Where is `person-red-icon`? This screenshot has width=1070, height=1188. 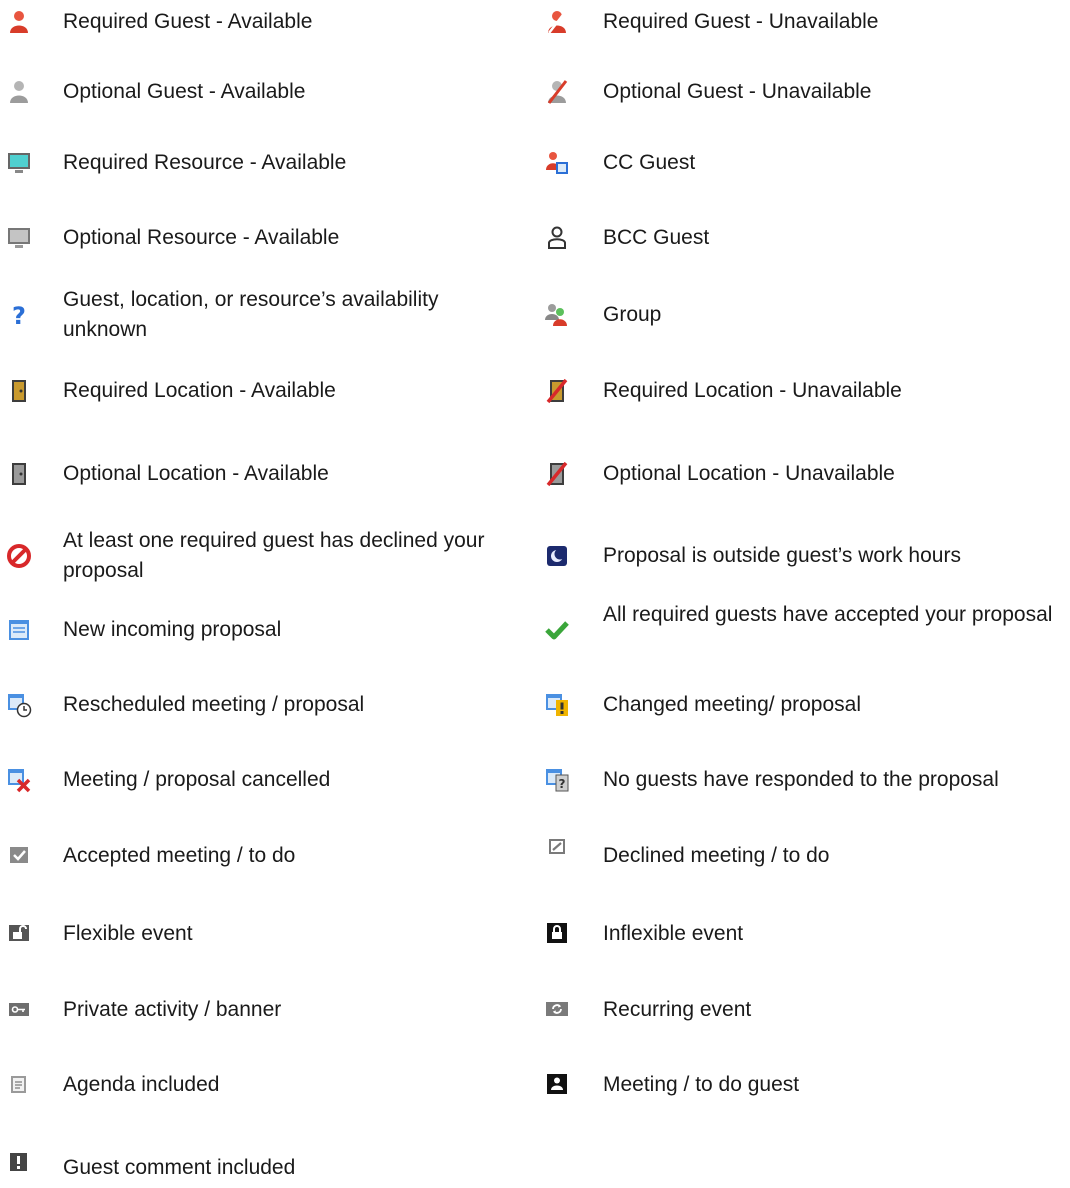
person-red-icon is located at coordinates (19, 22).